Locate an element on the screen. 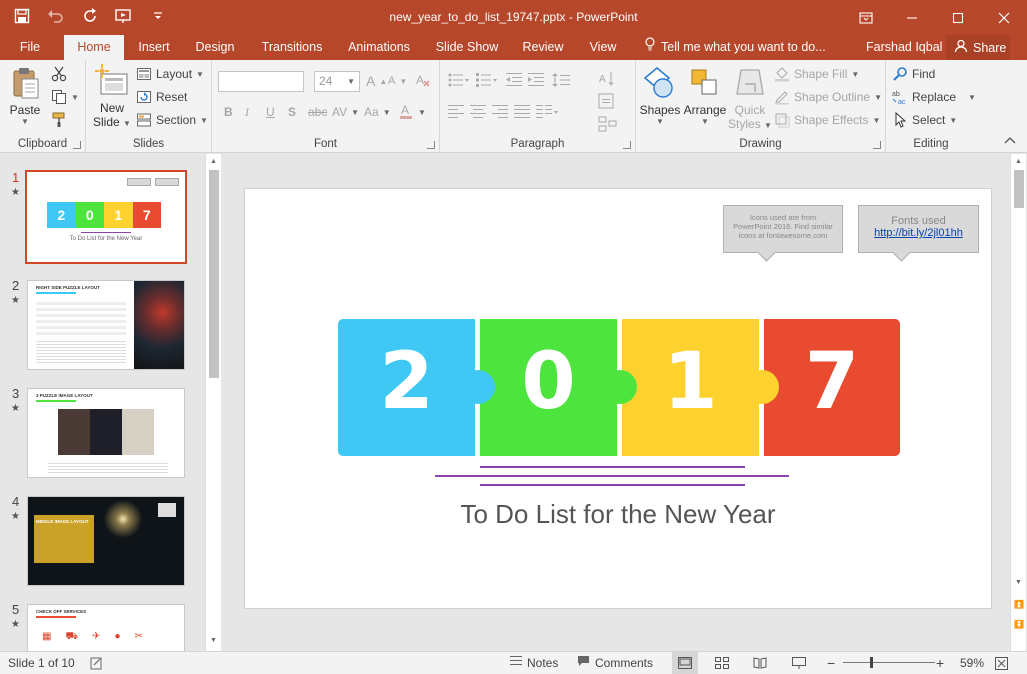 This screenshot has height=674, width=1027. replace-button: ab ac Replace ▼ is located at coordinates (934, 97).